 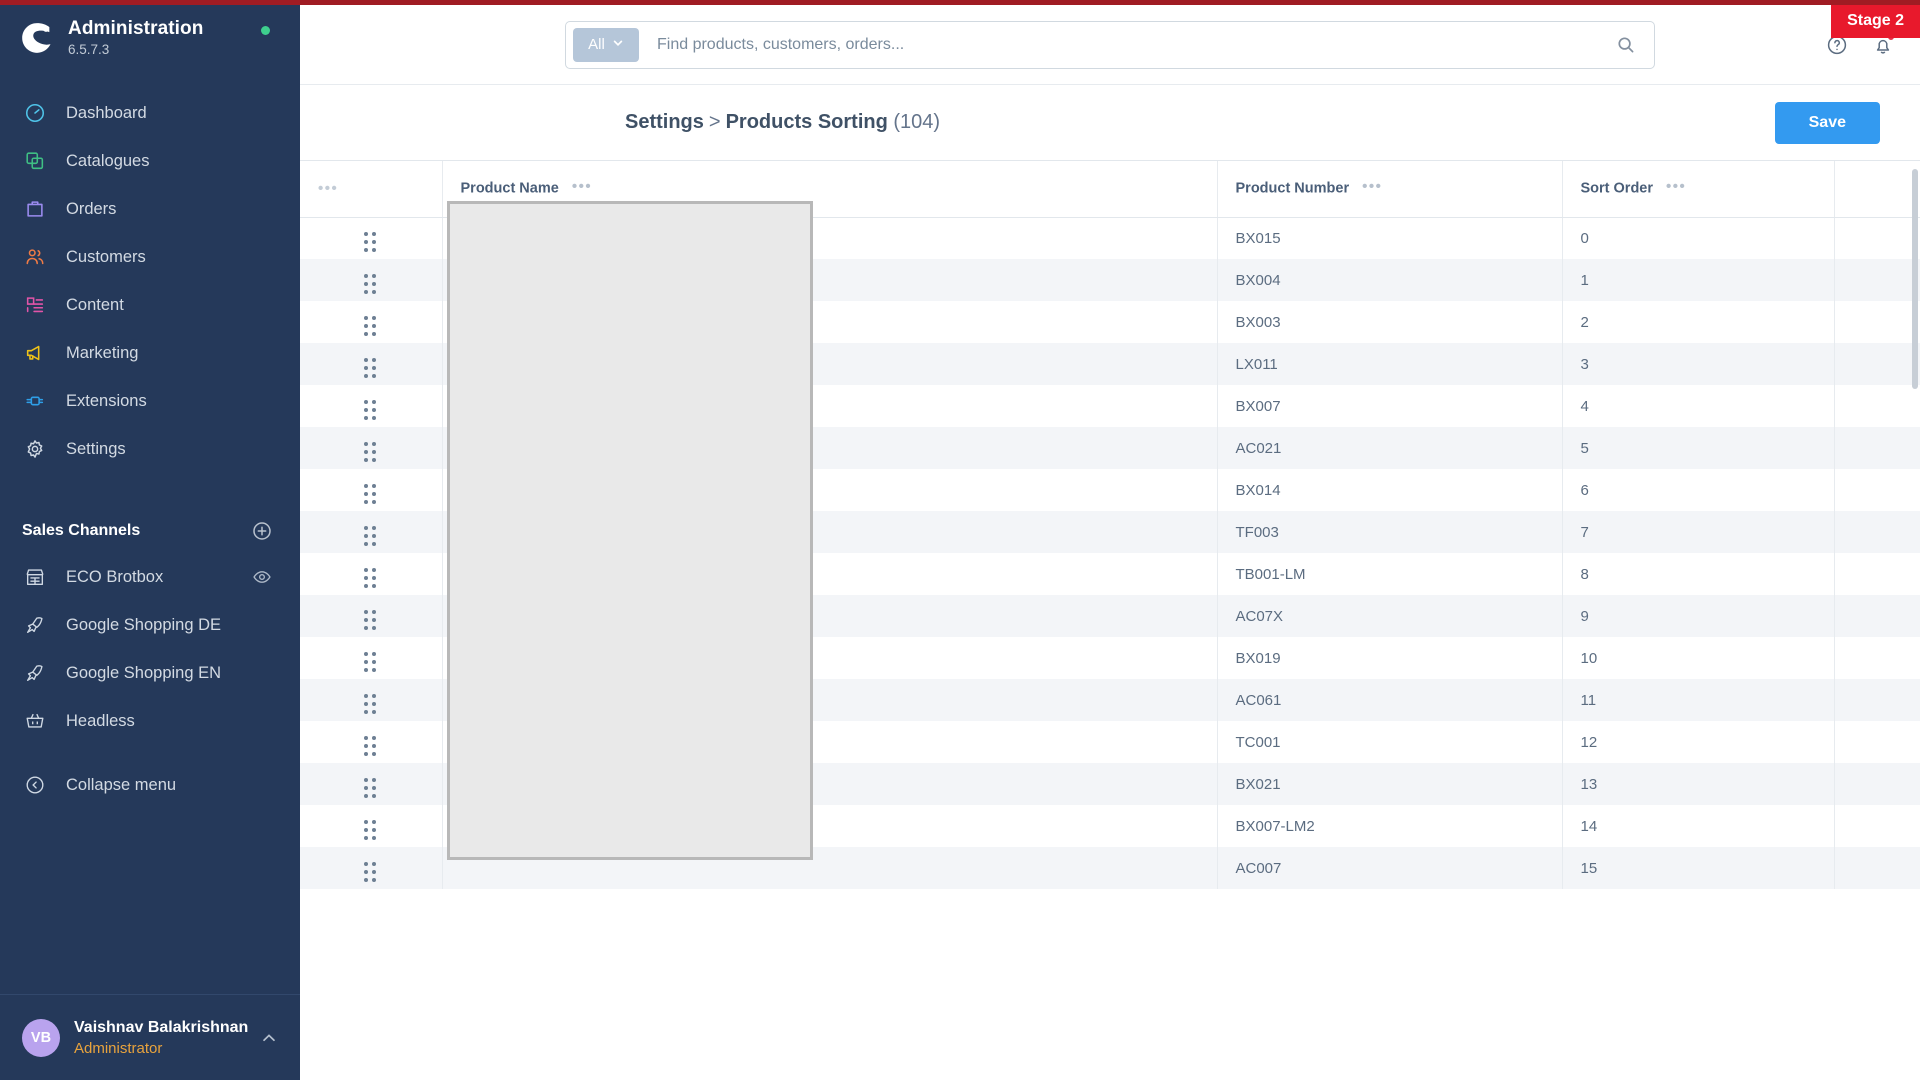 I want to click on column-header-product-number: Product Number •••, so click(x=1390, y=189).